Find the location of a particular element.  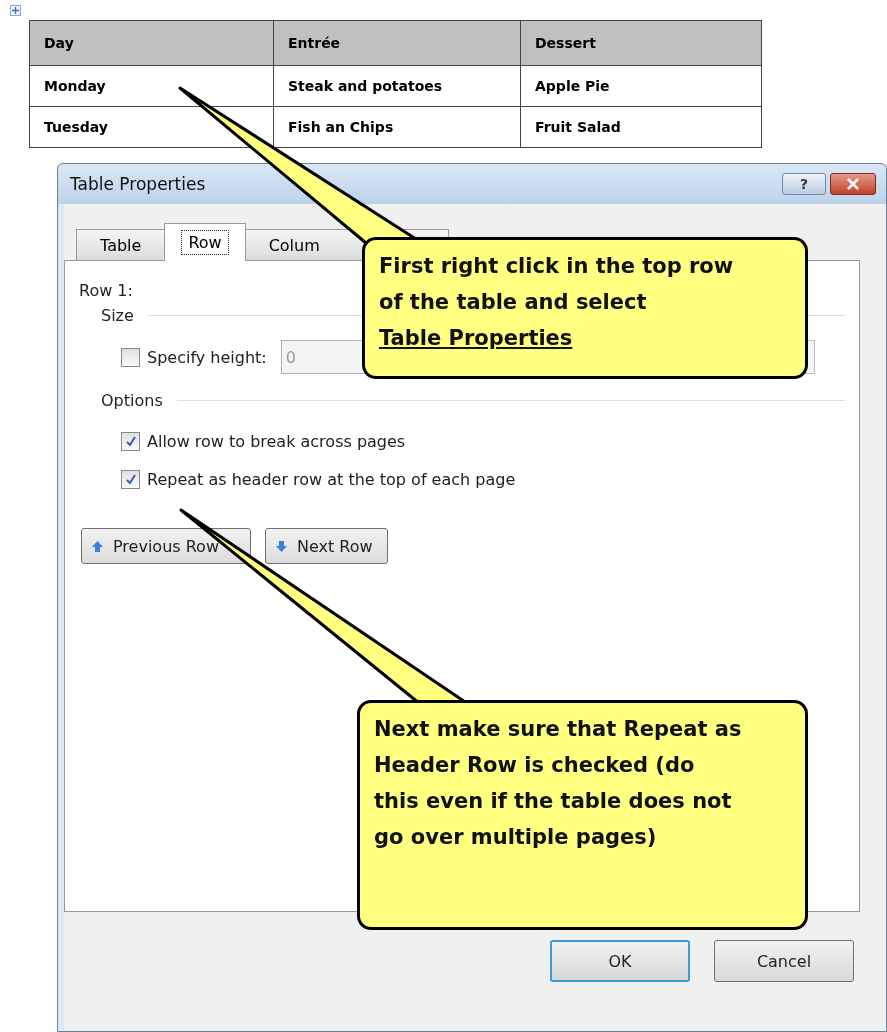

down-arrow-icon is located at coordinates (281, 546).